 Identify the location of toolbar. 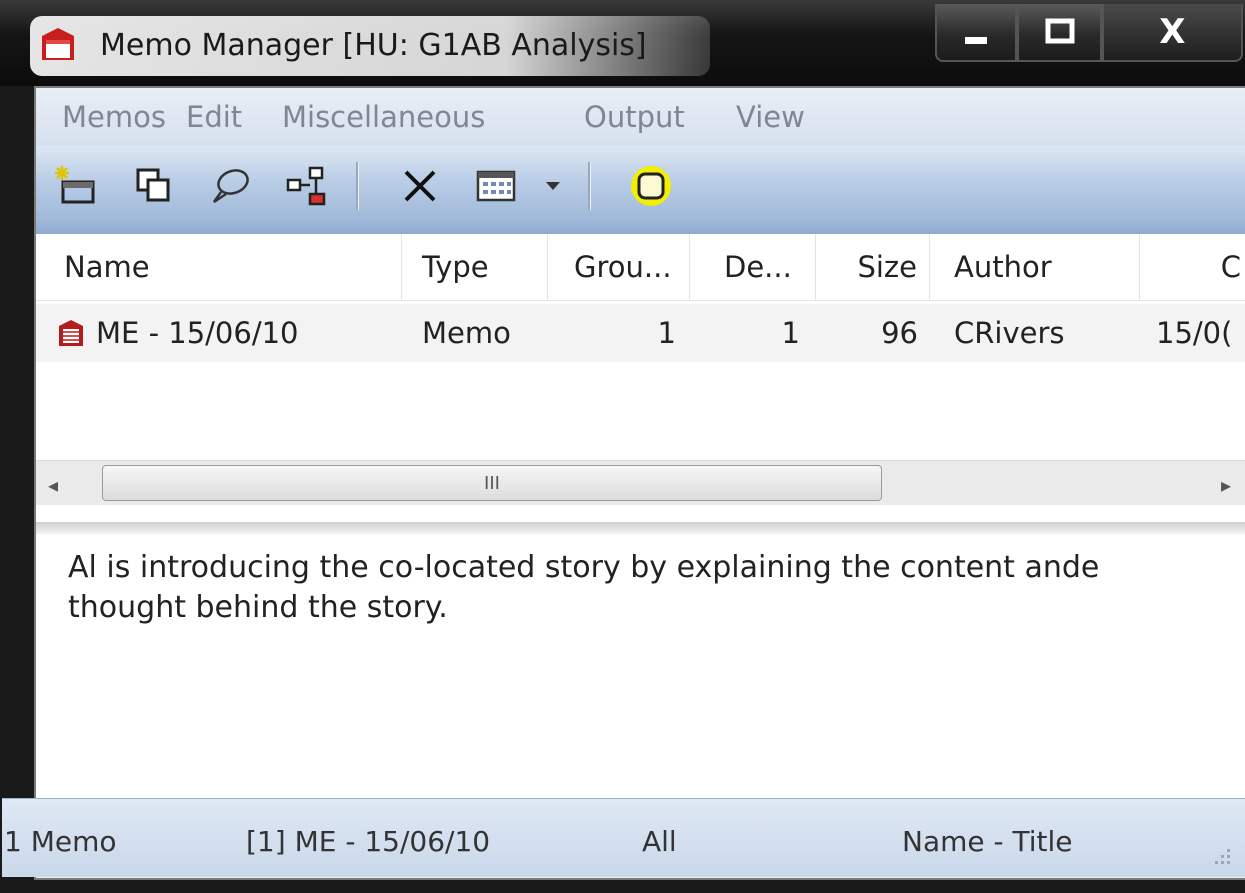
(640, 190).